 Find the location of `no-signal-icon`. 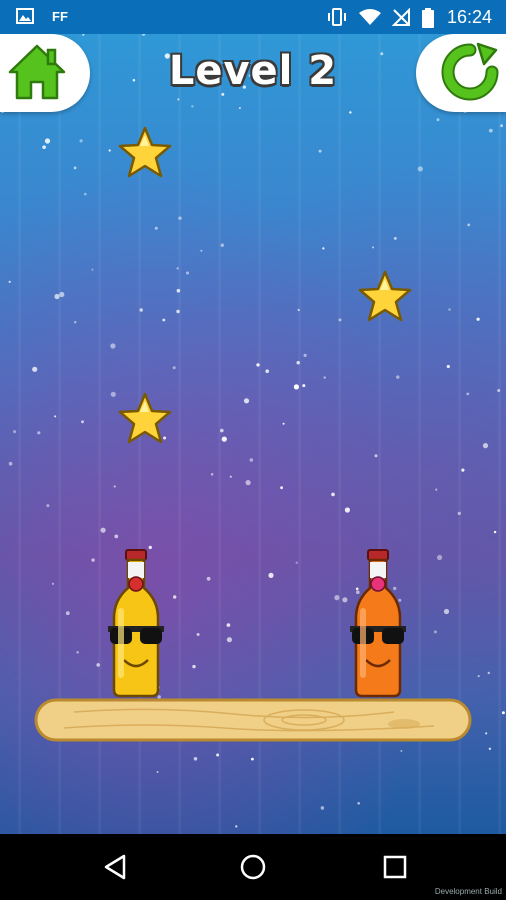

no-signal-icon is located at coordinates (400, 18).